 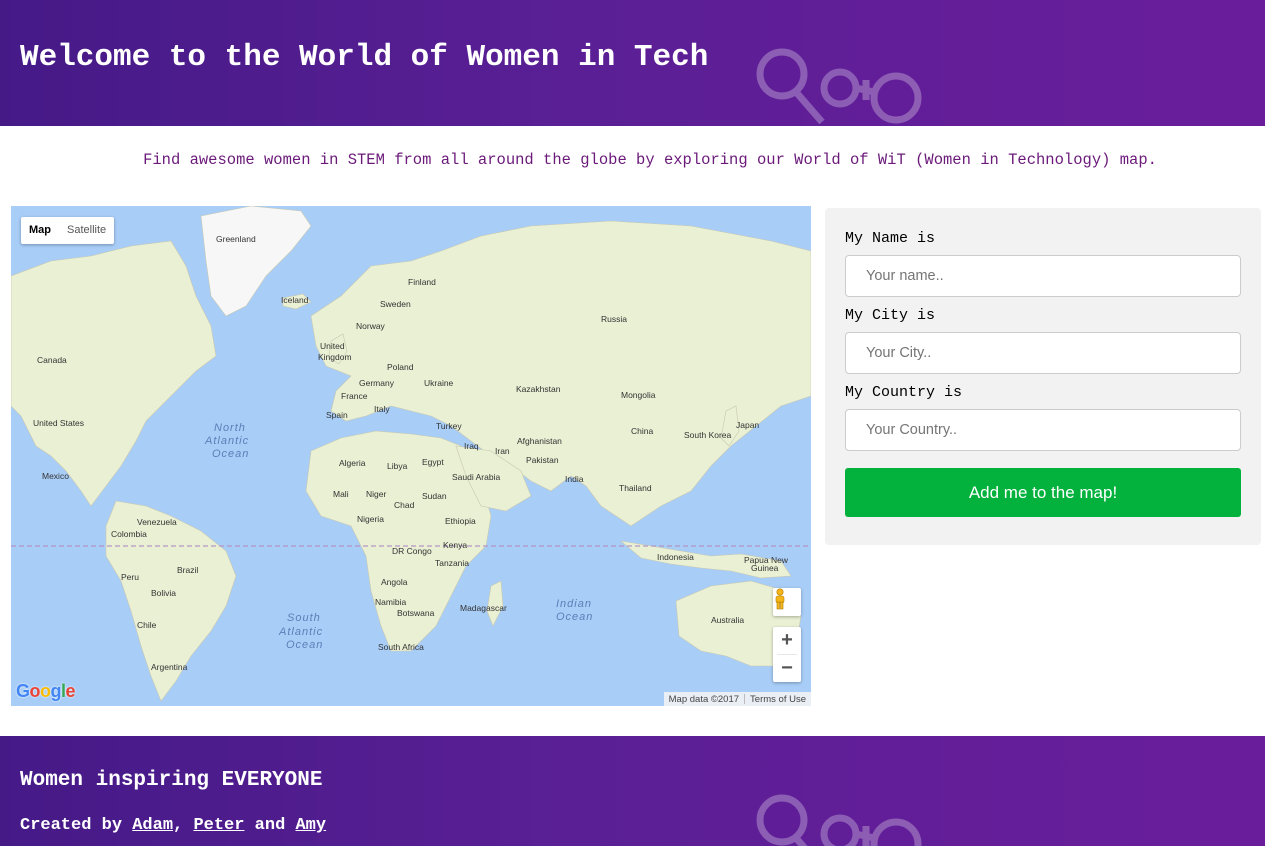 What do you see at coordinates (727, 620) in the screenshot?
I see `map-label: Australia` at bounding box center [727, 620].